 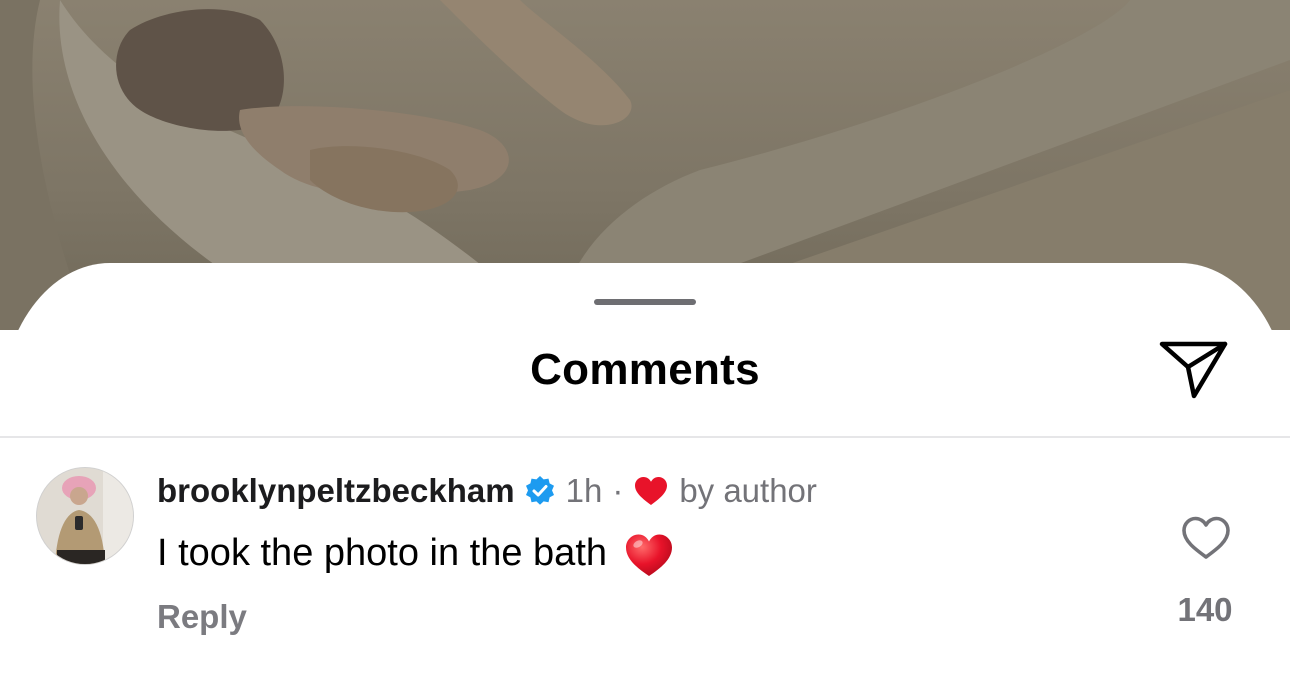 What do you see at coordinates (649, 555) in the screenshot?
I see `red-heart-icon` at bounding box center [649, 555].